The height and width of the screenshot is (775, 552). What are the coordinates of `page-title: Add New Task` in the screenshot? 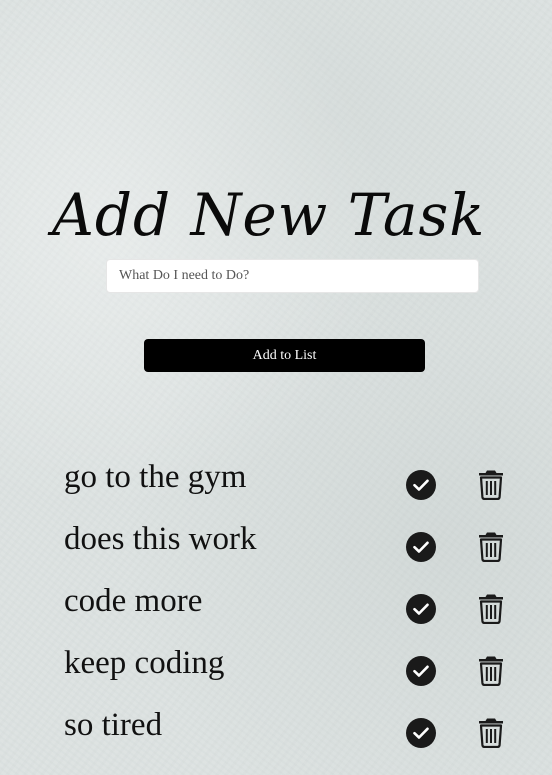 It's located at (269, 214).